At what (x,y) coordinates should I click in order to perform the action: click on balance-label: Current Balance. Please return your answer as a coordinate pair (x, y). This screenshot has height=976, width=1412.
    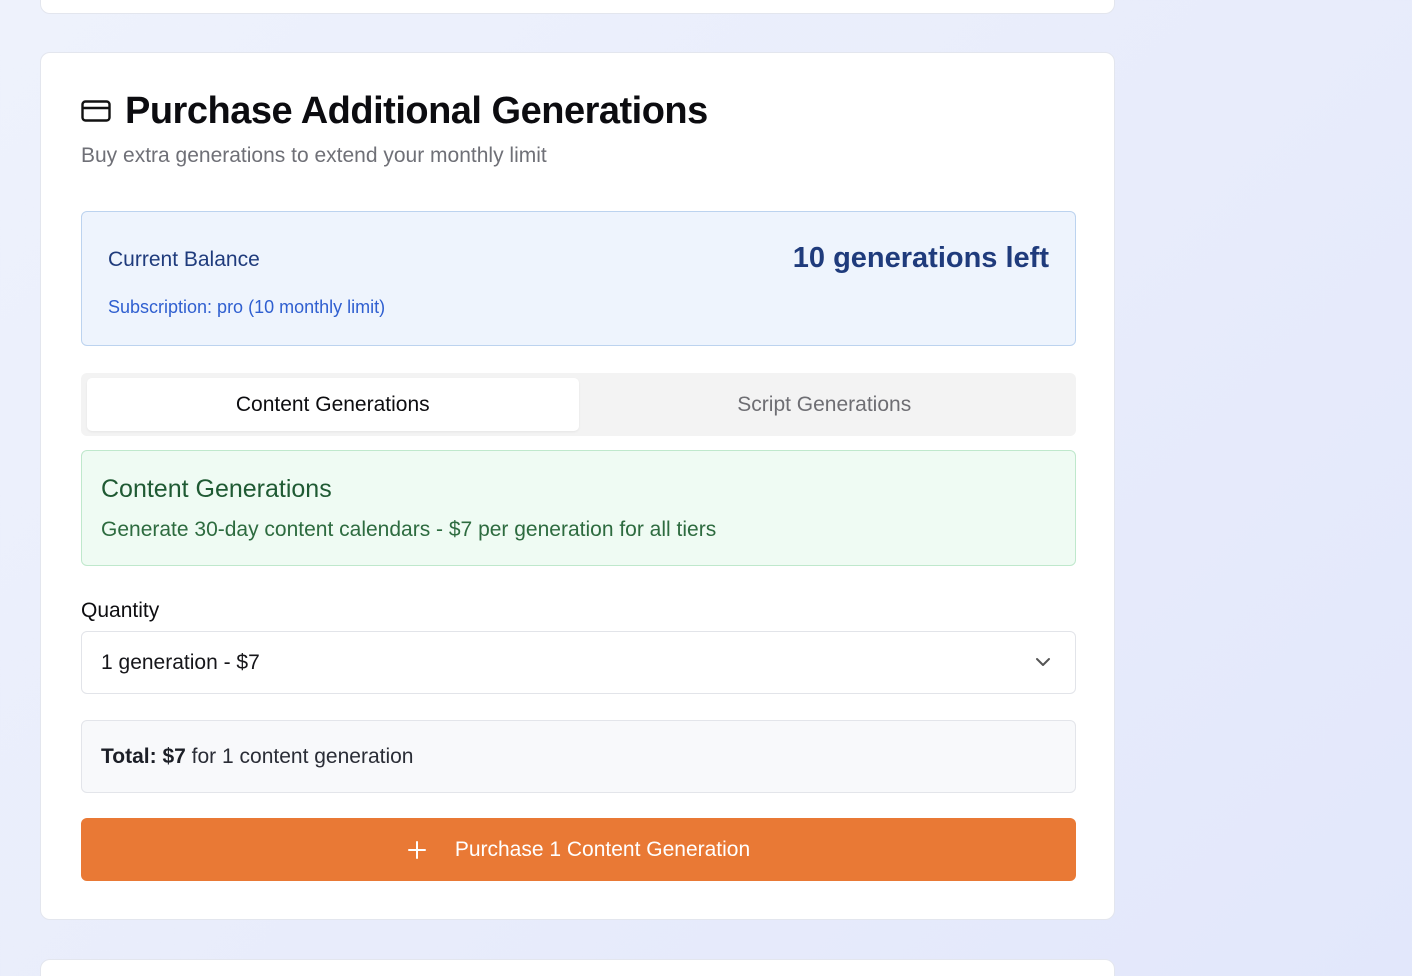
    Looking at the image, I should click on (184, 259).